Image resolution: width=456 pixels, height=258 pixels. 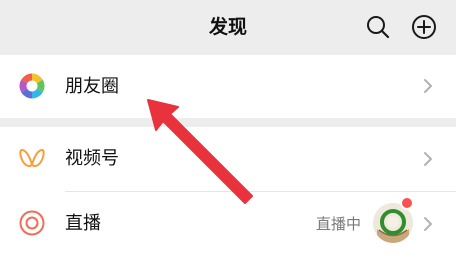 I want to click on search-button, so click(x=378, y=27).